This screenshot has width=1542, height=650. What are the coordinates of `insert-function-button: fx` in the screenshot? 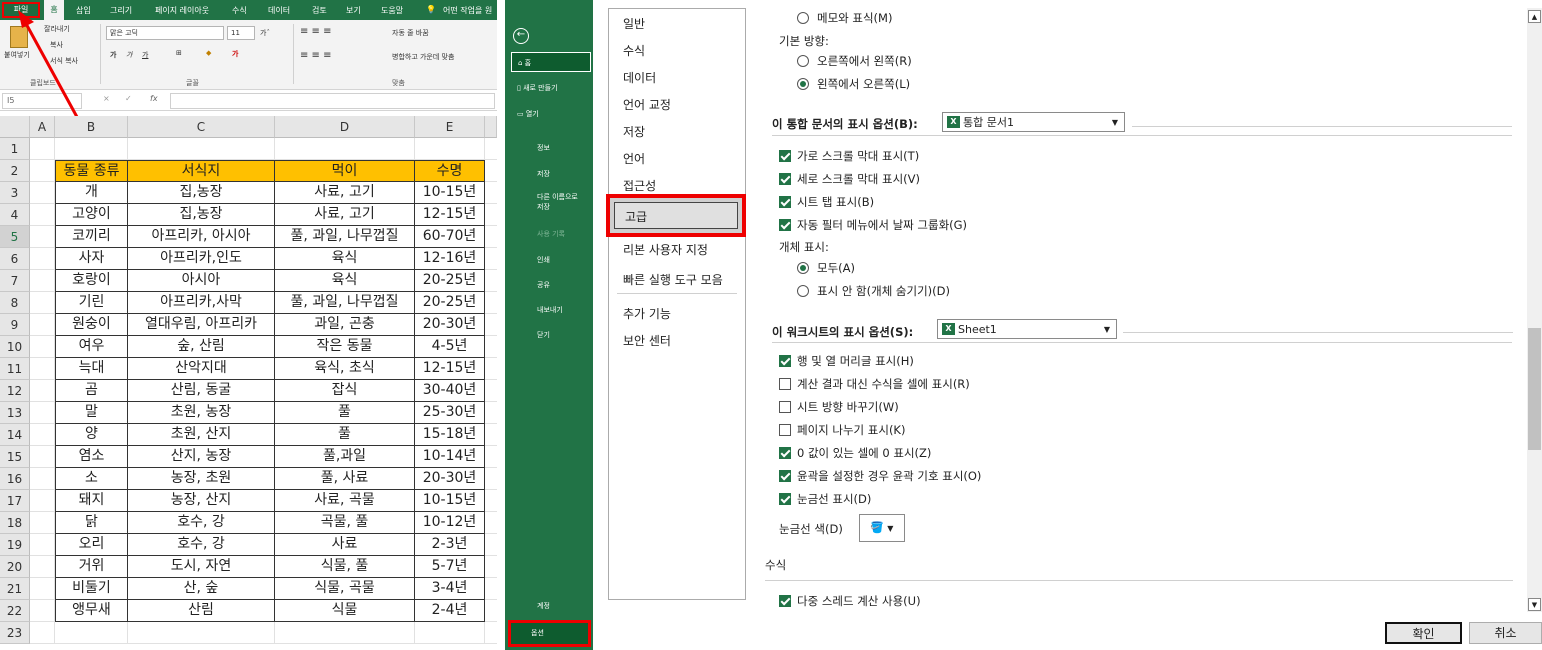 It's located at (154, 98).